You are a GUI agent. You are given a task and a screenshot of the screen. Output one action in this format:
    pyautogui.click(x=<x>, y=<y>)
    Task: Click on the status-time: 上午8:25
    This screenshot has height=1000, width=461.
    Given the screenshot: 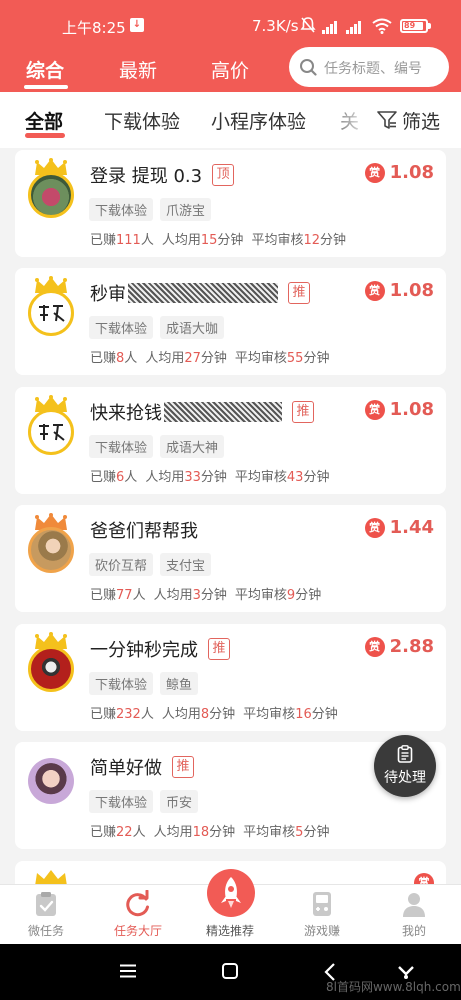 What is the action you would take?
    pyautogui.click(x=94, y=28)
    